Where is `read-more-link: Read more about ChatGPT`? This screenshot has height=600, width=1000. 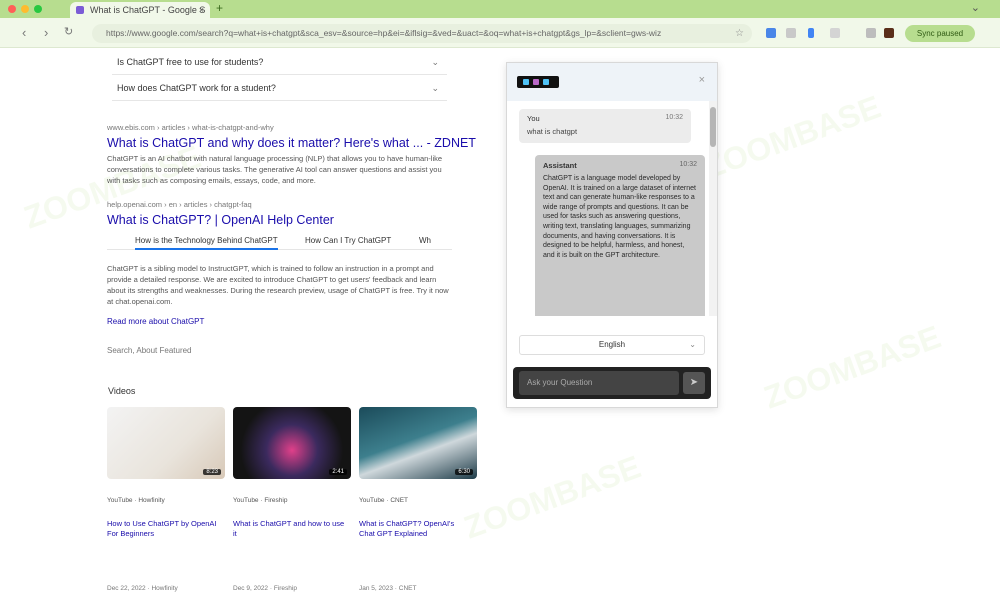
read-more-link: Read more about ChatGPT is located at coordinates (155, 321).